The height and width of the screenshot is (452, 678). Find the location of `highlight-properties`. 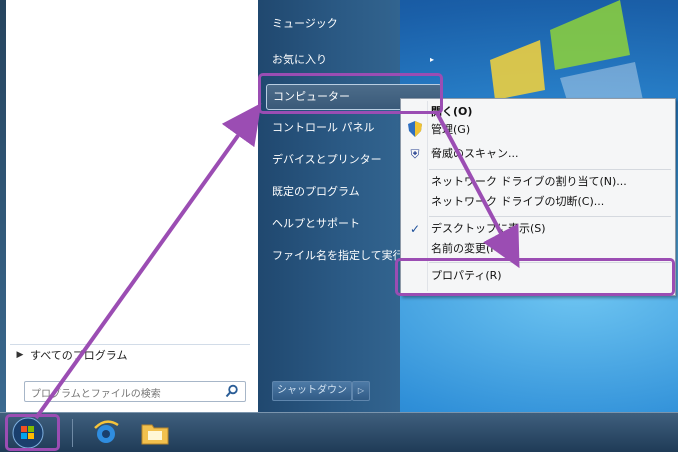

highlight-properties is located at coordinates (535, 277).